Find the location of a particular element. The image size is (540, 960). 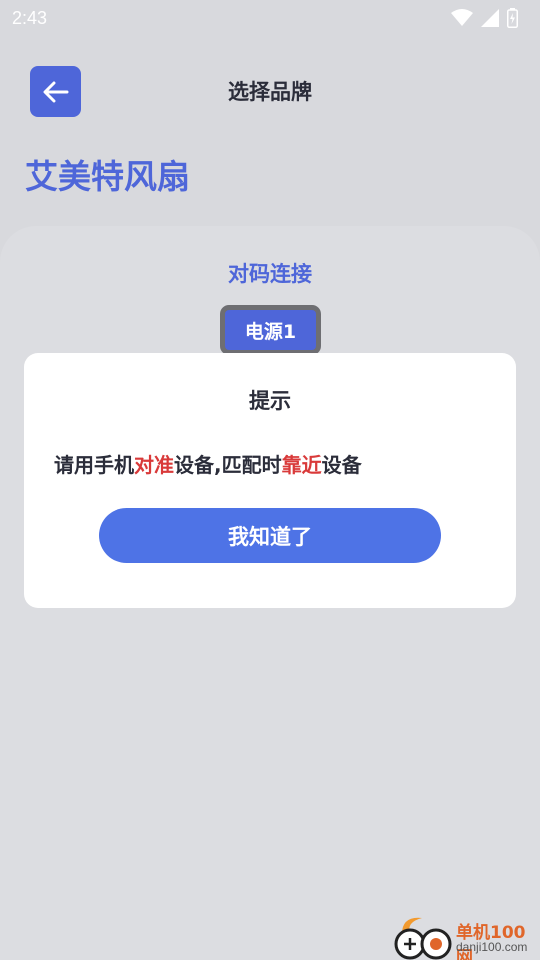

watermark: 单机100网 danji100.com is located at coordinates (466, 938).